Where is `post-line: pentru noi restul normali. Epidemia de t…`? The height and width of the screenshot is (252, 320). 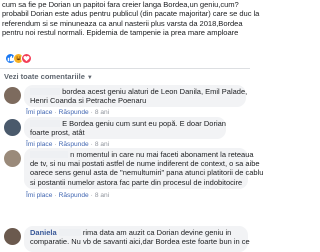 post-line: pentru noi restul normali. Epidemia de t… is located at coordinates (120, 33).